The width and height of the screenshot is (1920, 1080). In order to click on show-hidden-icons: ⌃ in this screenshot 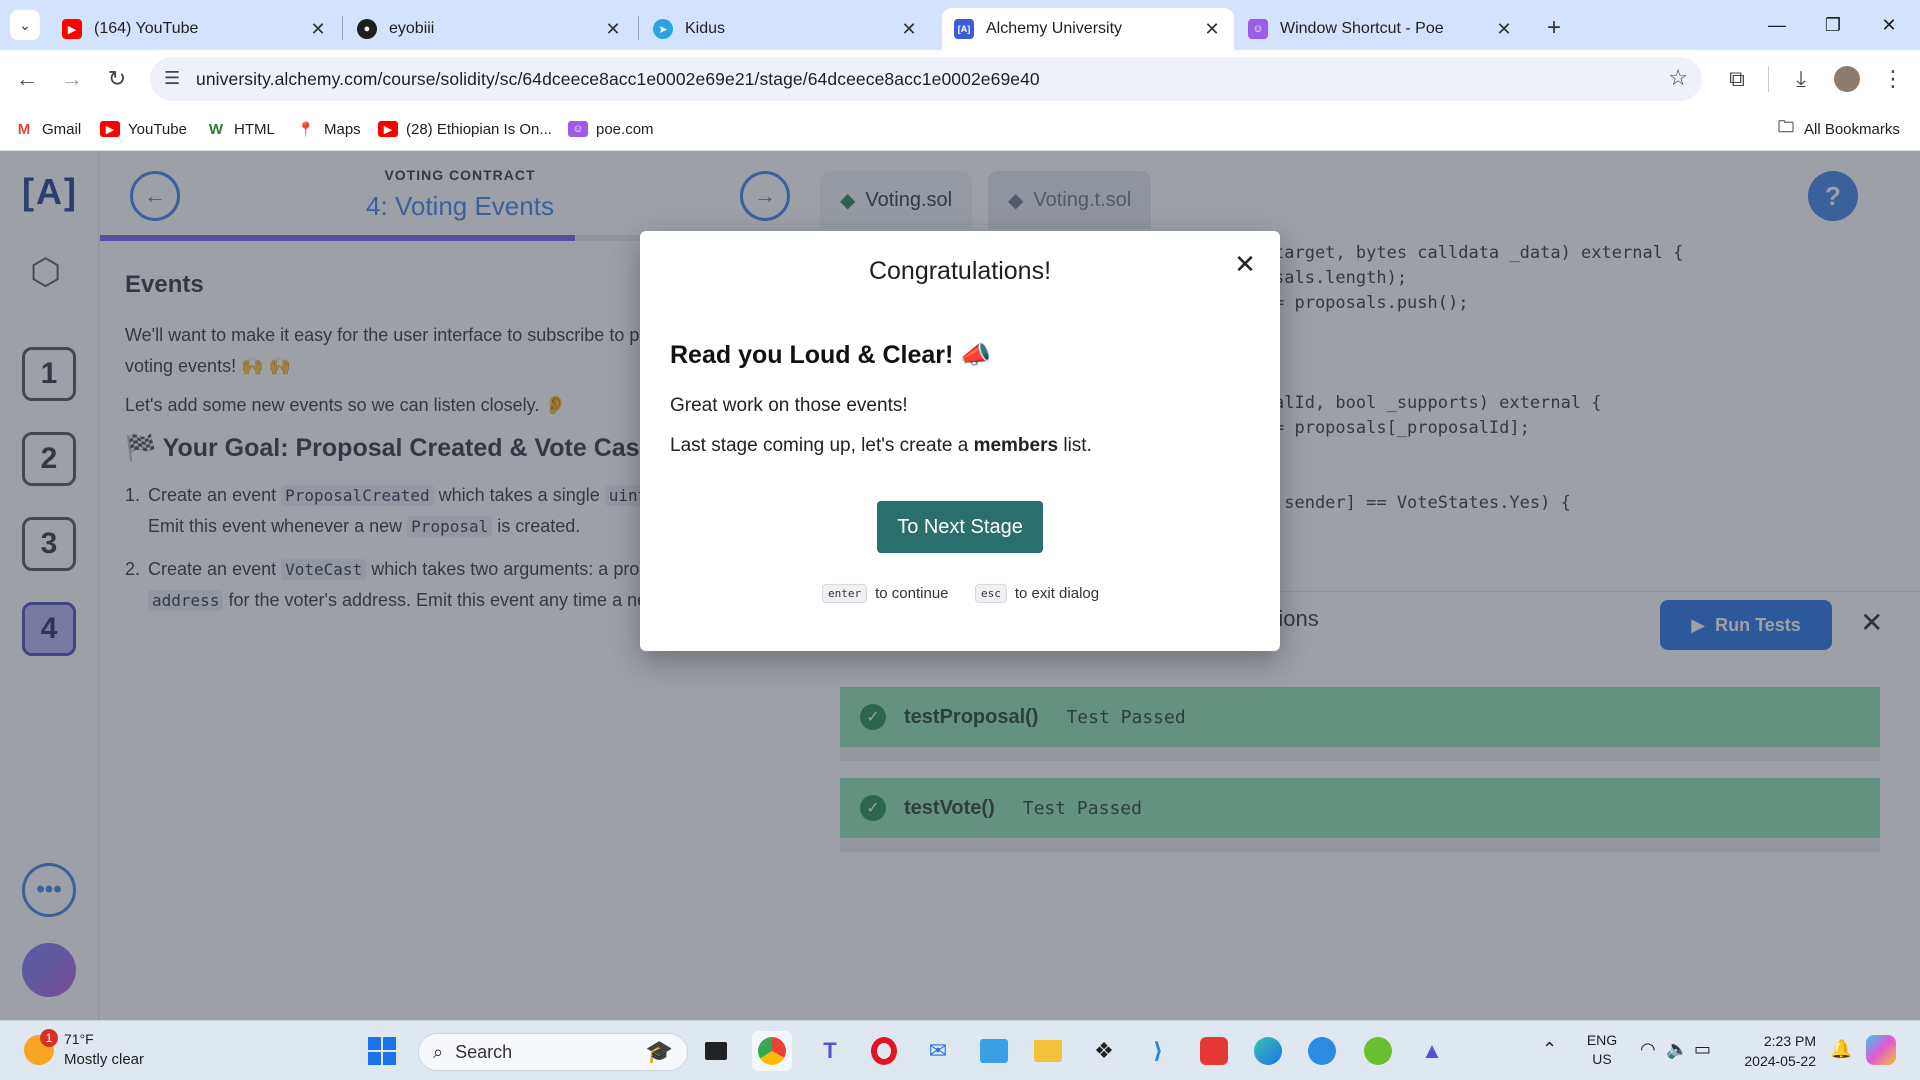, I will do `click(1549, 1049)`.